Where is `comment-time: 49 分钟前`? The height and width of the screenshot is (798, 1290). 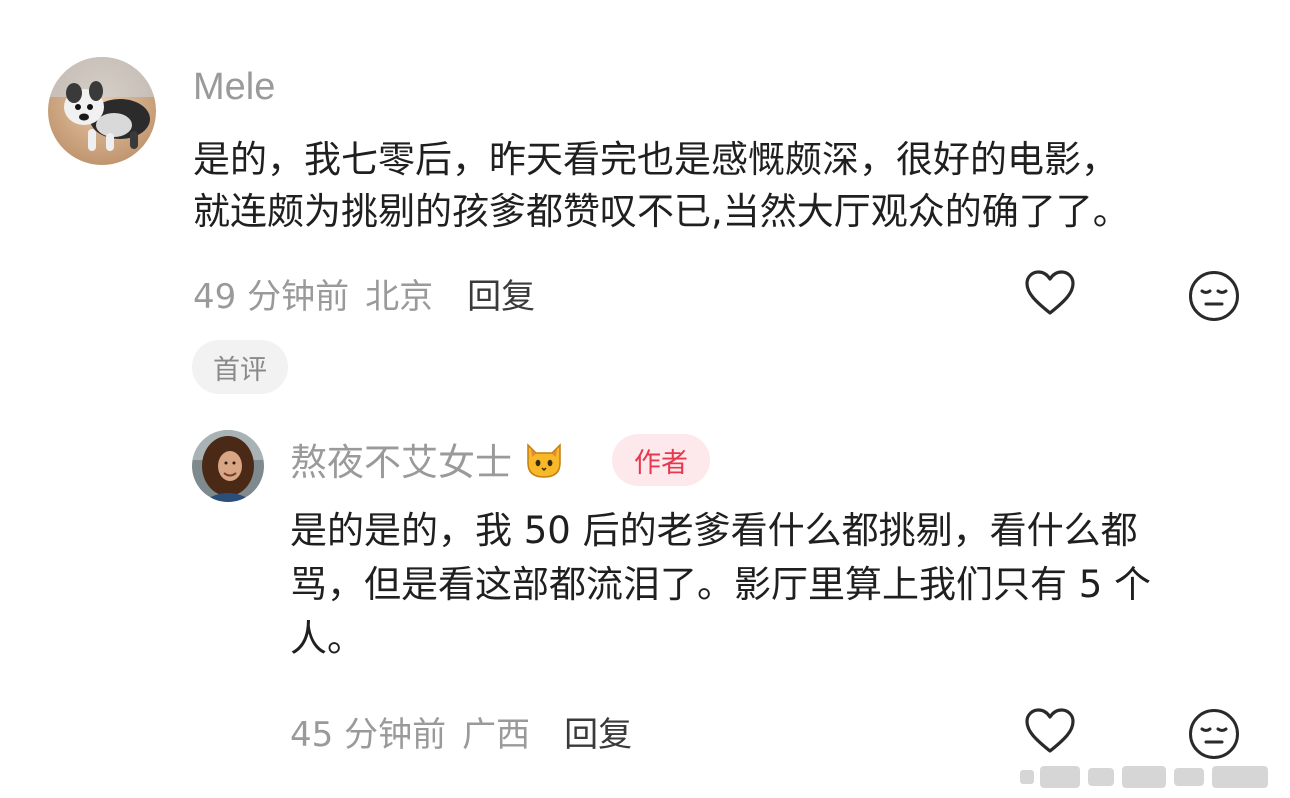
comment-time: 49 分钟前 is located at coordinates (271, 296).